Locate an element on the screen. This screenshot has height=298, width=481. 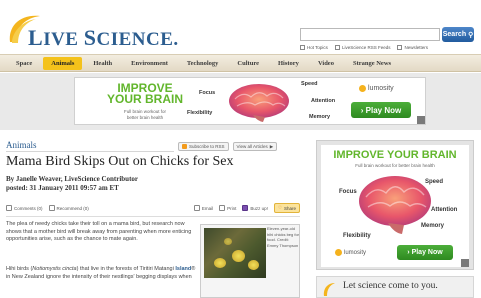
print-link: Print is located at coordinates (227, 208).